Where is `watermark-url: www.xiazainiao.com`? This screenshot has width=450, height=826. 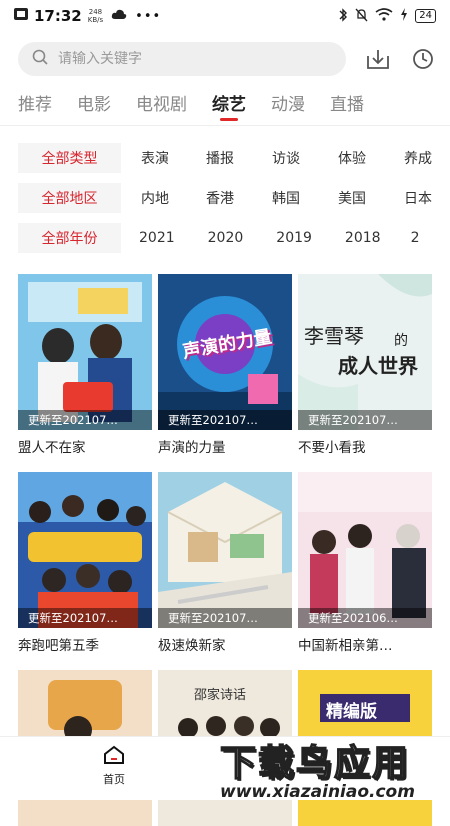
watermark-url: www.xiazainiao.com is located at coordinates (317, 792).